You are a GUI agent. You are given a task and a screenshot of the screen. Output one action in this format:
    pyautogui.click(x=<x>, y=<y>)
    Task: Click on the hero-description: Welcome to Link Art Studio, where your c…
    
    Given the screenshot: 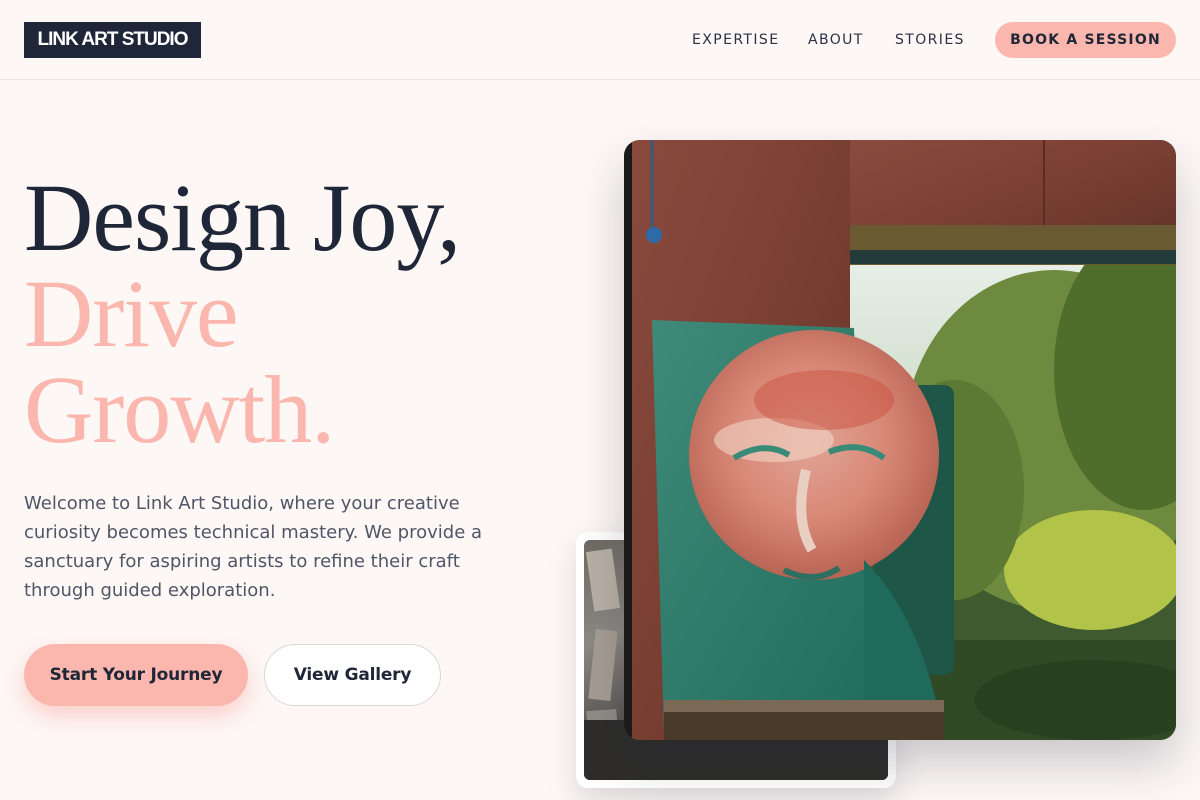 What is the action you would take?
    pyautogui.click(x=253, y=547)
    